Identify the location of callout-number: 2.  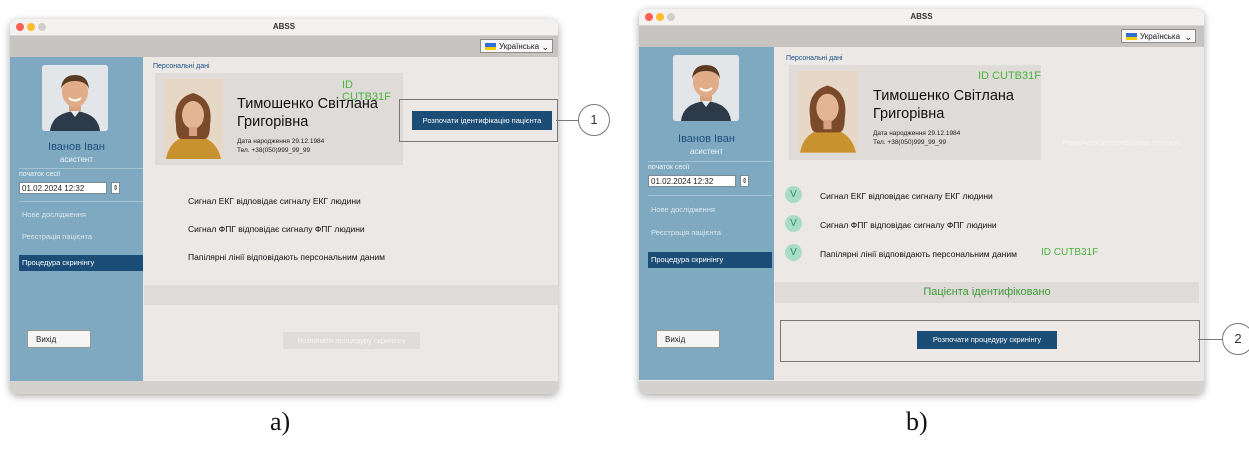
(1235, 339).